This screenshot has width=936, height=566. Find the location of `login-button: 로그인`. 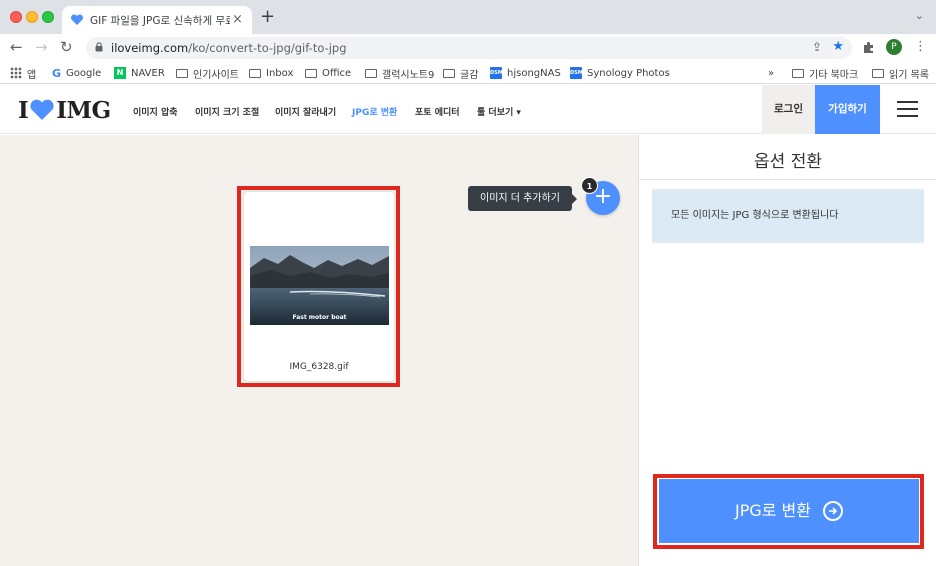

login-button: 로그인 is located at coordinates (788, 109).